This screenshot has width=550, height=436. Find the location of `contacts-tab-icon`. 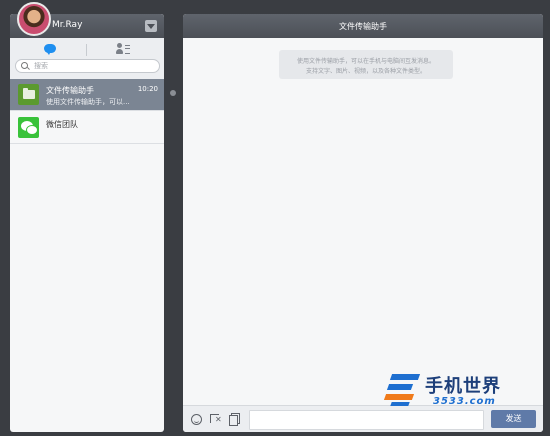

contacts-tab-icon is located at coordinates (123, 49).